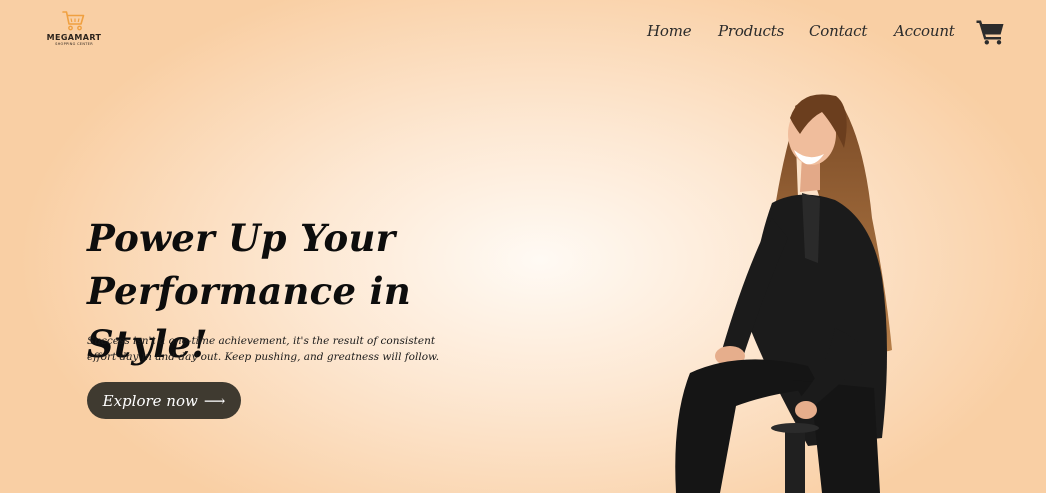 The height and width of the screenshot is (493, 1046). I want to click on nav-item-contact: Contact, so click(838, 31).